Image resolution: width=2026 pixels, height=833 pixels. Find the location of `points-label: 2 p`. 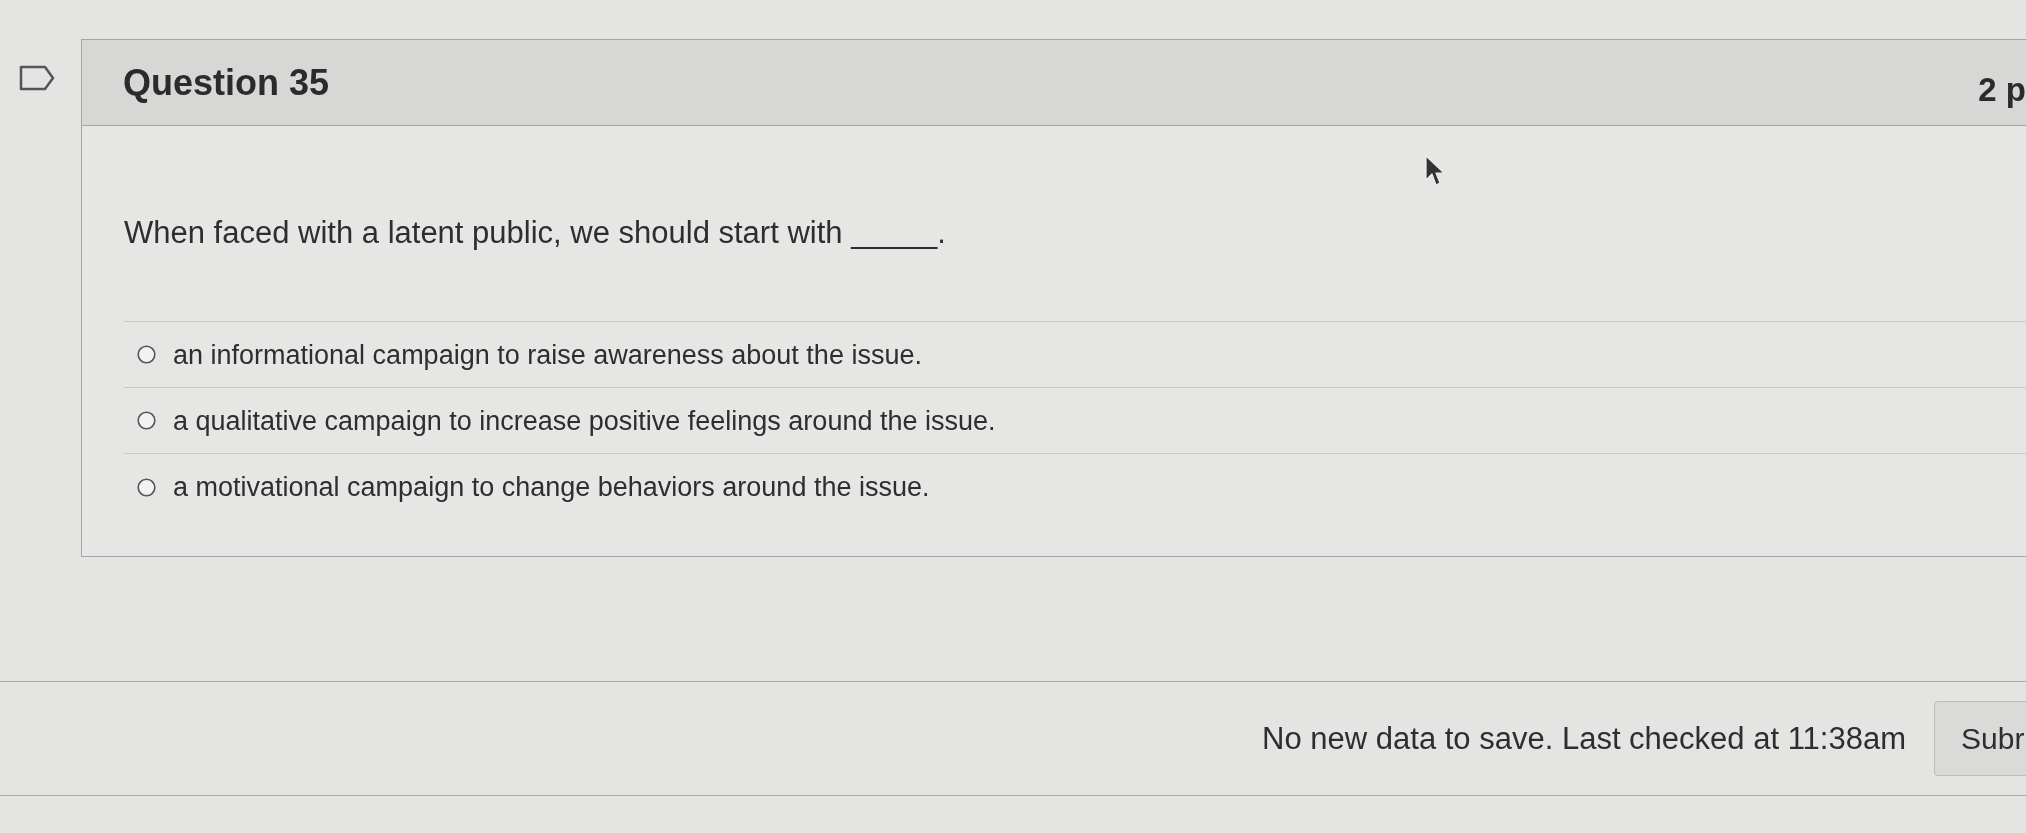

points-label: 2 p is located at coordinates (2002, 88).